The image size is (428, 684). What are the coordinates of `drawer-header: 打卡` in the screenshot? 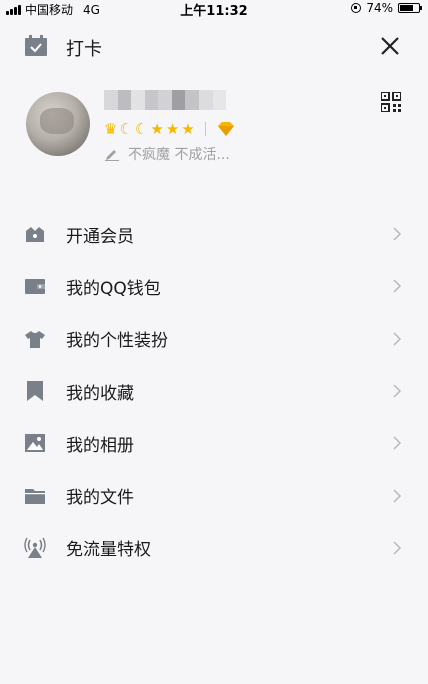 It's located at (214, 46).